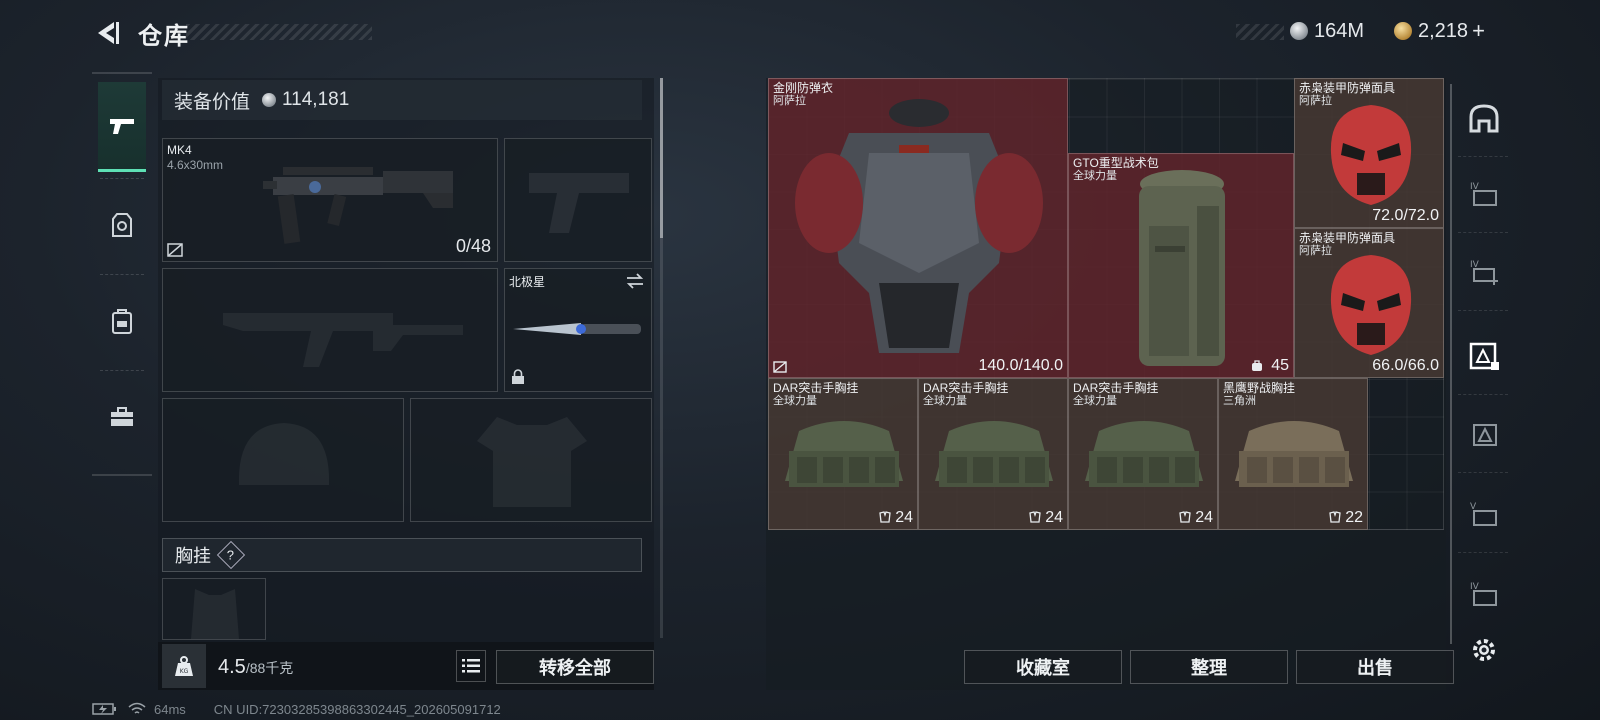  What do you see at coordinates (1375, 667) in the screenshot?
I see `sell-button: 出售` at bounding box center [1375, 667].